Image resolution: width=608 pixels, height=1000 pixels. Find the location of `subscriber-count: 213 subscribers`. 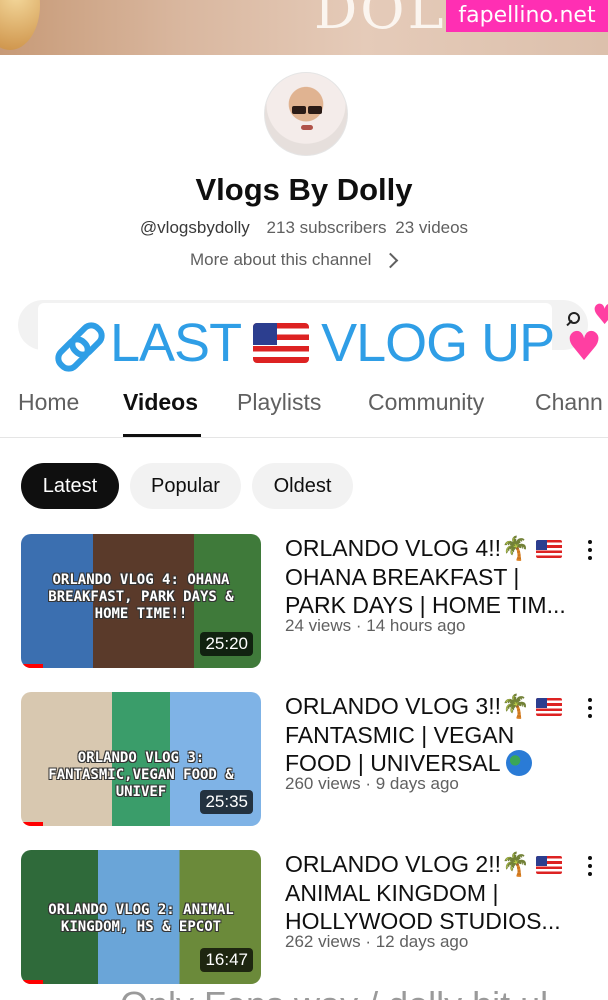

subscriber-count: 213 subscribers is located at coordinates (326, 227).